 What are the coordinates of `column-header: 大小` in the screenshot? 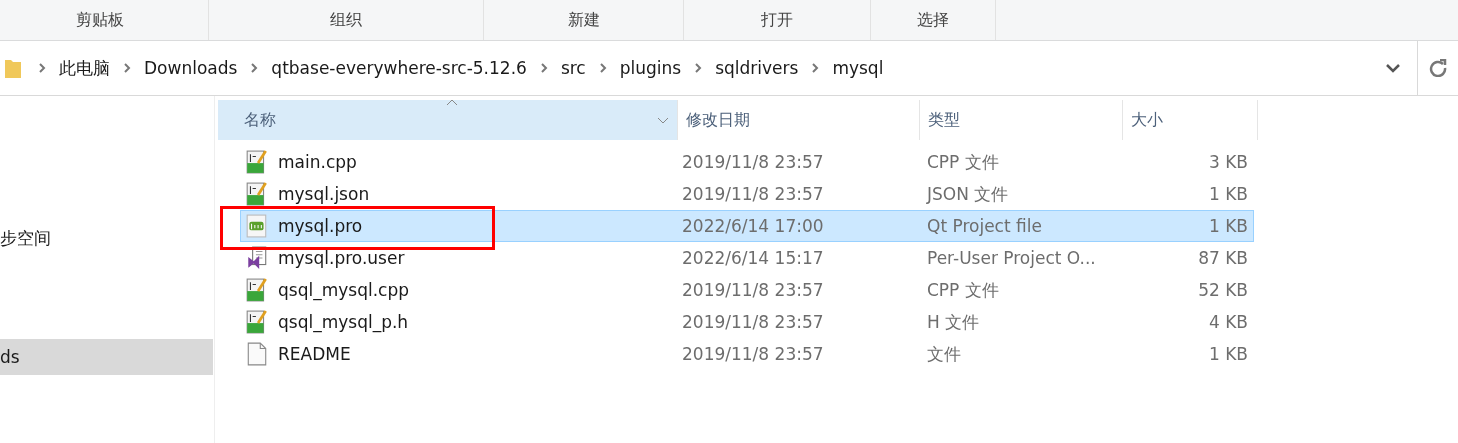 It's located at (1190, 120).